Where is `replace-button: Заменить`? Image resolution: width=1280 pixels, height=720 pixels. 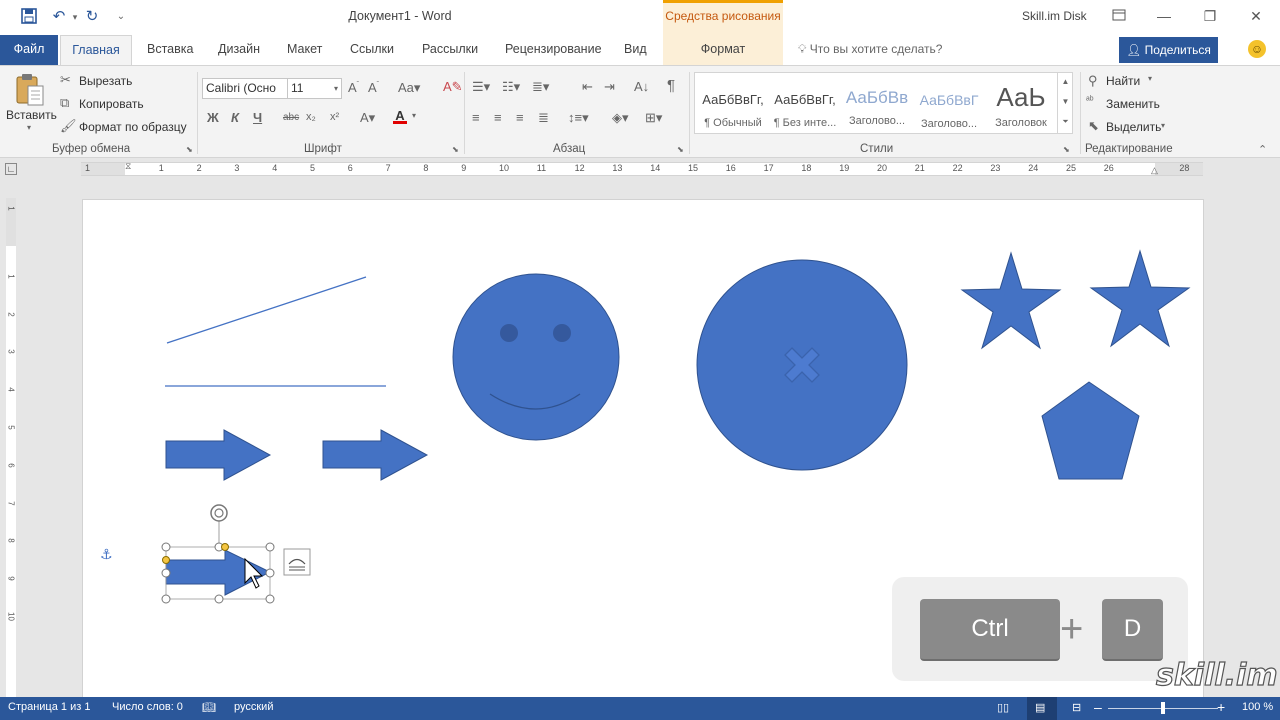 replace-button: Заменить is located at coordinates (1133, 104).